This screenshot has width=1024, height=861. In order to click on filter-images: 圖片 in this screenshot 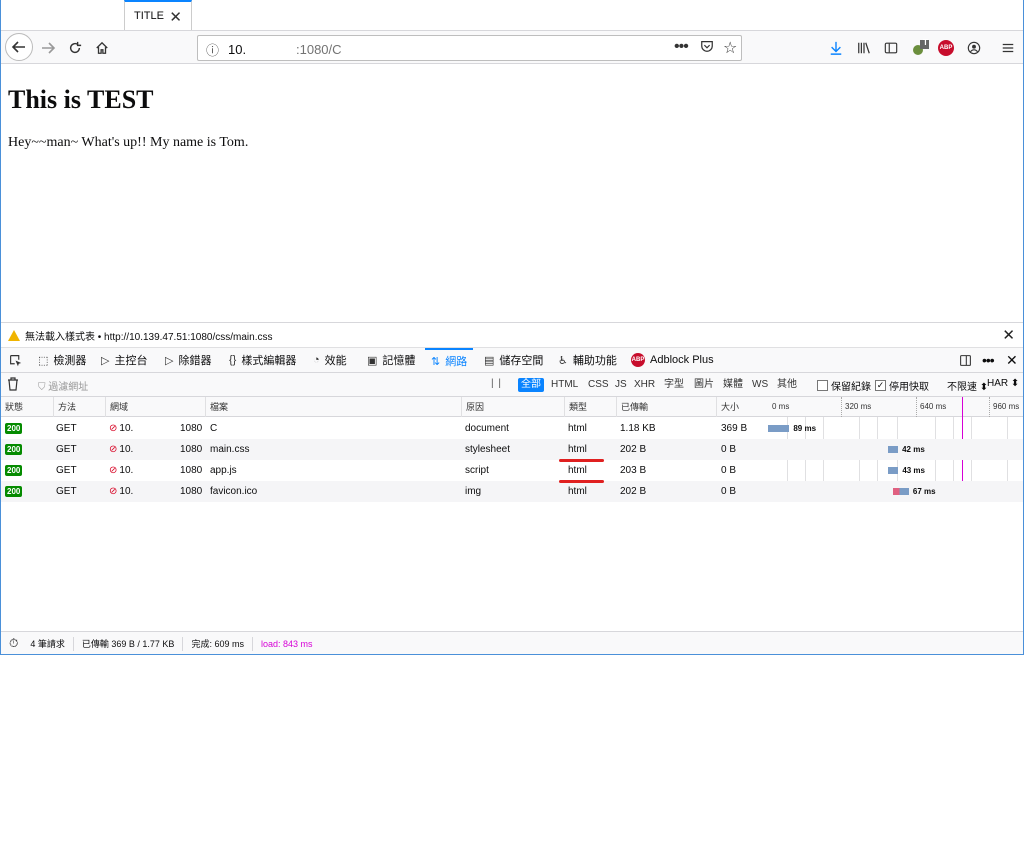, I will do `click(704, 385)`.